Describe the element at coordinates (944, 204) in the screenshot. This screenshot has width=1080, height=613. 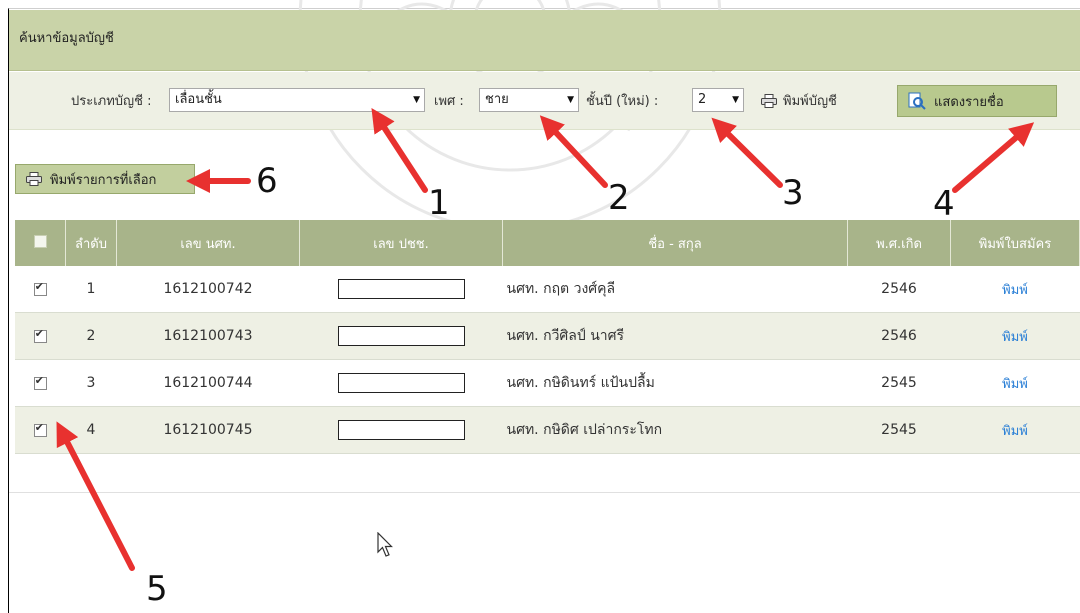
I see `annotation-label-4: 4` at that location.